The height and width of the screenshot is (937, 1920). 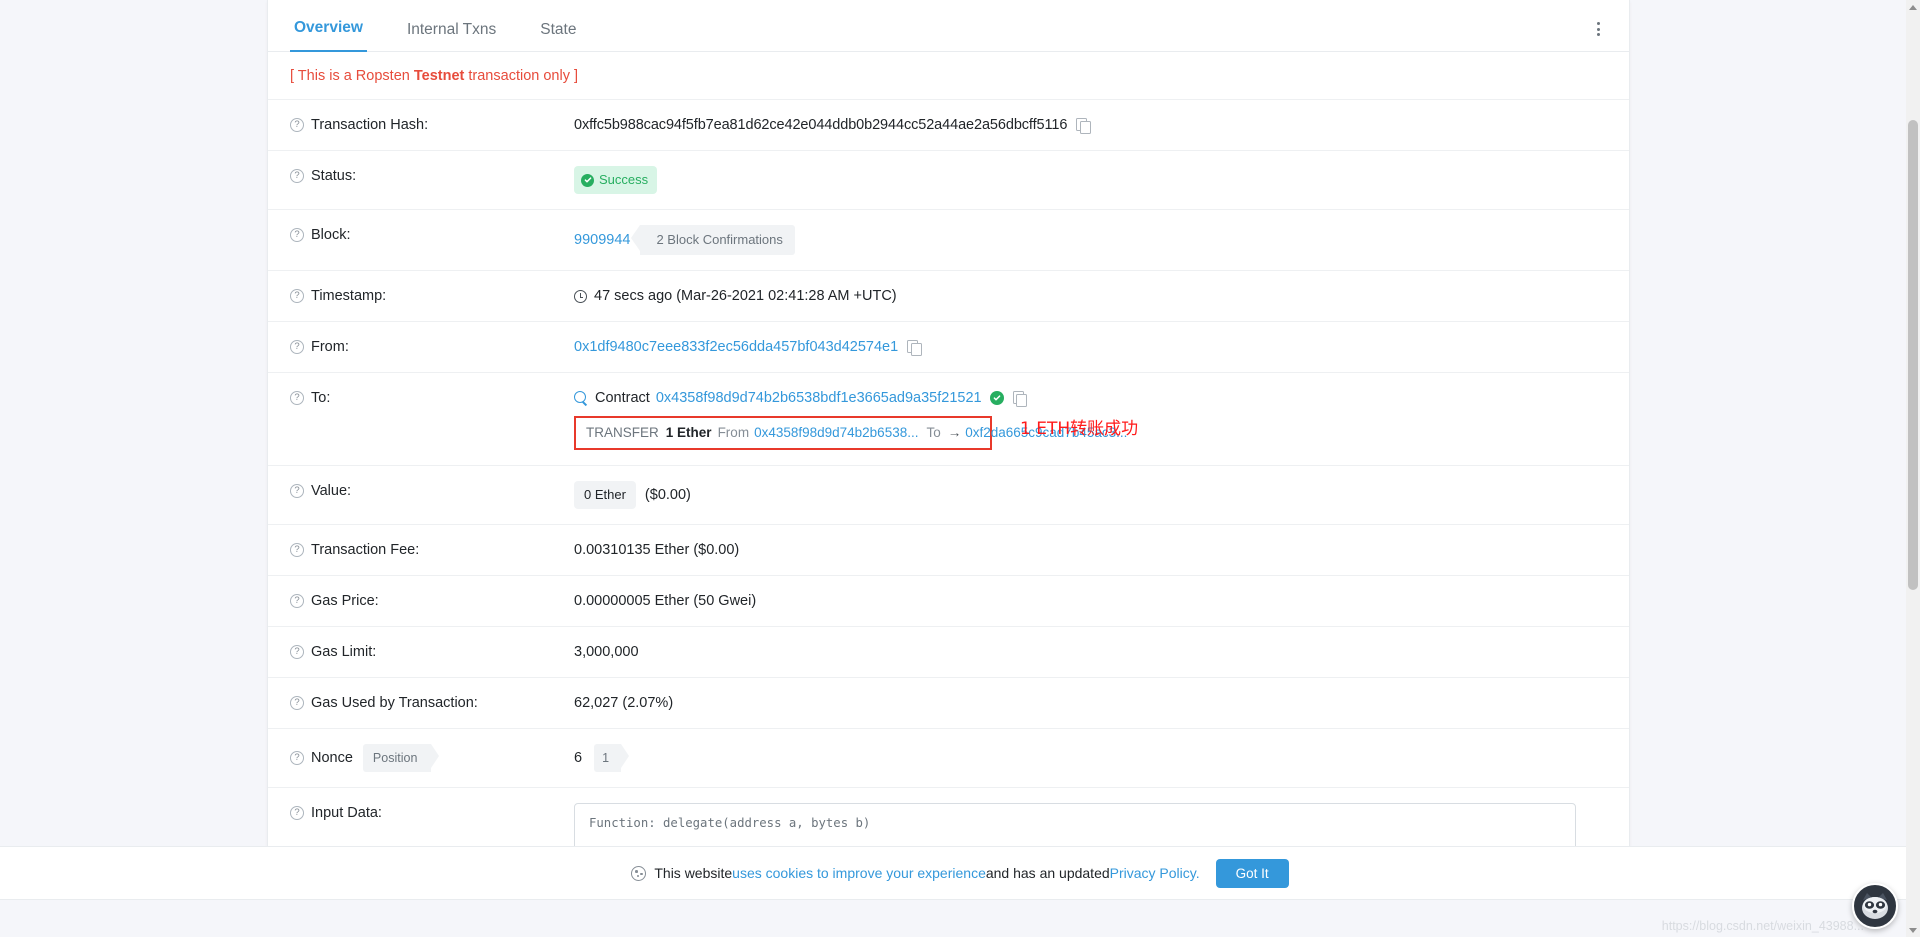 What do you see at coordinates (713, 240) in the screenshot?
I see `block-confirmations-badge: 2 Block Confirmations` at bounding box center [713, 240].